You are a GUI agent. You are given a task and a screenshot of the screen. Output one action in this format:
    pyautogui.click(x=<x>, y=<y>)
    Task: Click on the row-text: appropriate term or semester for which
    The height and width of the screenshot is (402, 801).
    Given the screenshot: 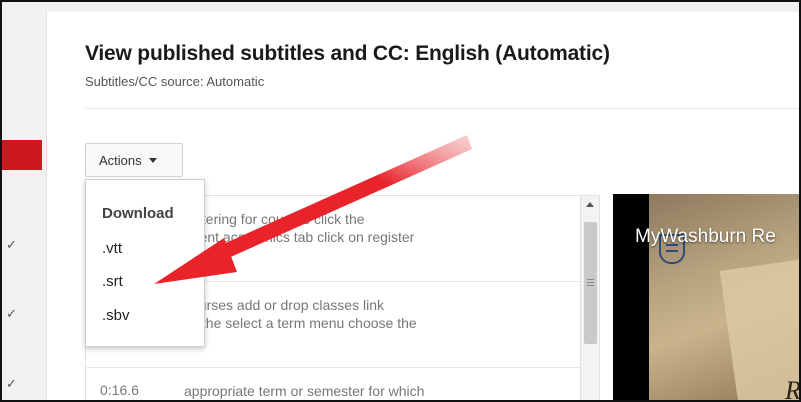 What is the action you would take?
    pyautogui.click(x=304, y=391)
    